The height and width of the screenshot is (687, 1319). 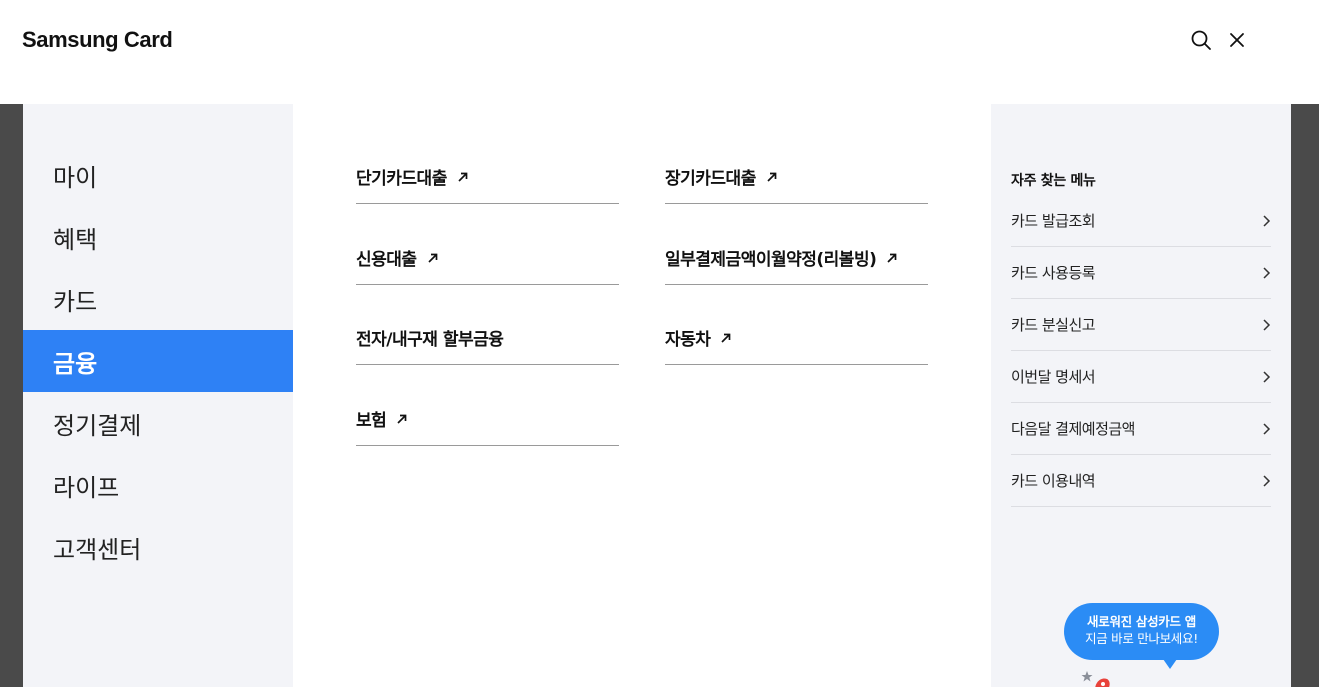 I want to click on menu-link-label: 장기카드대출, so click(x=710, y=179).